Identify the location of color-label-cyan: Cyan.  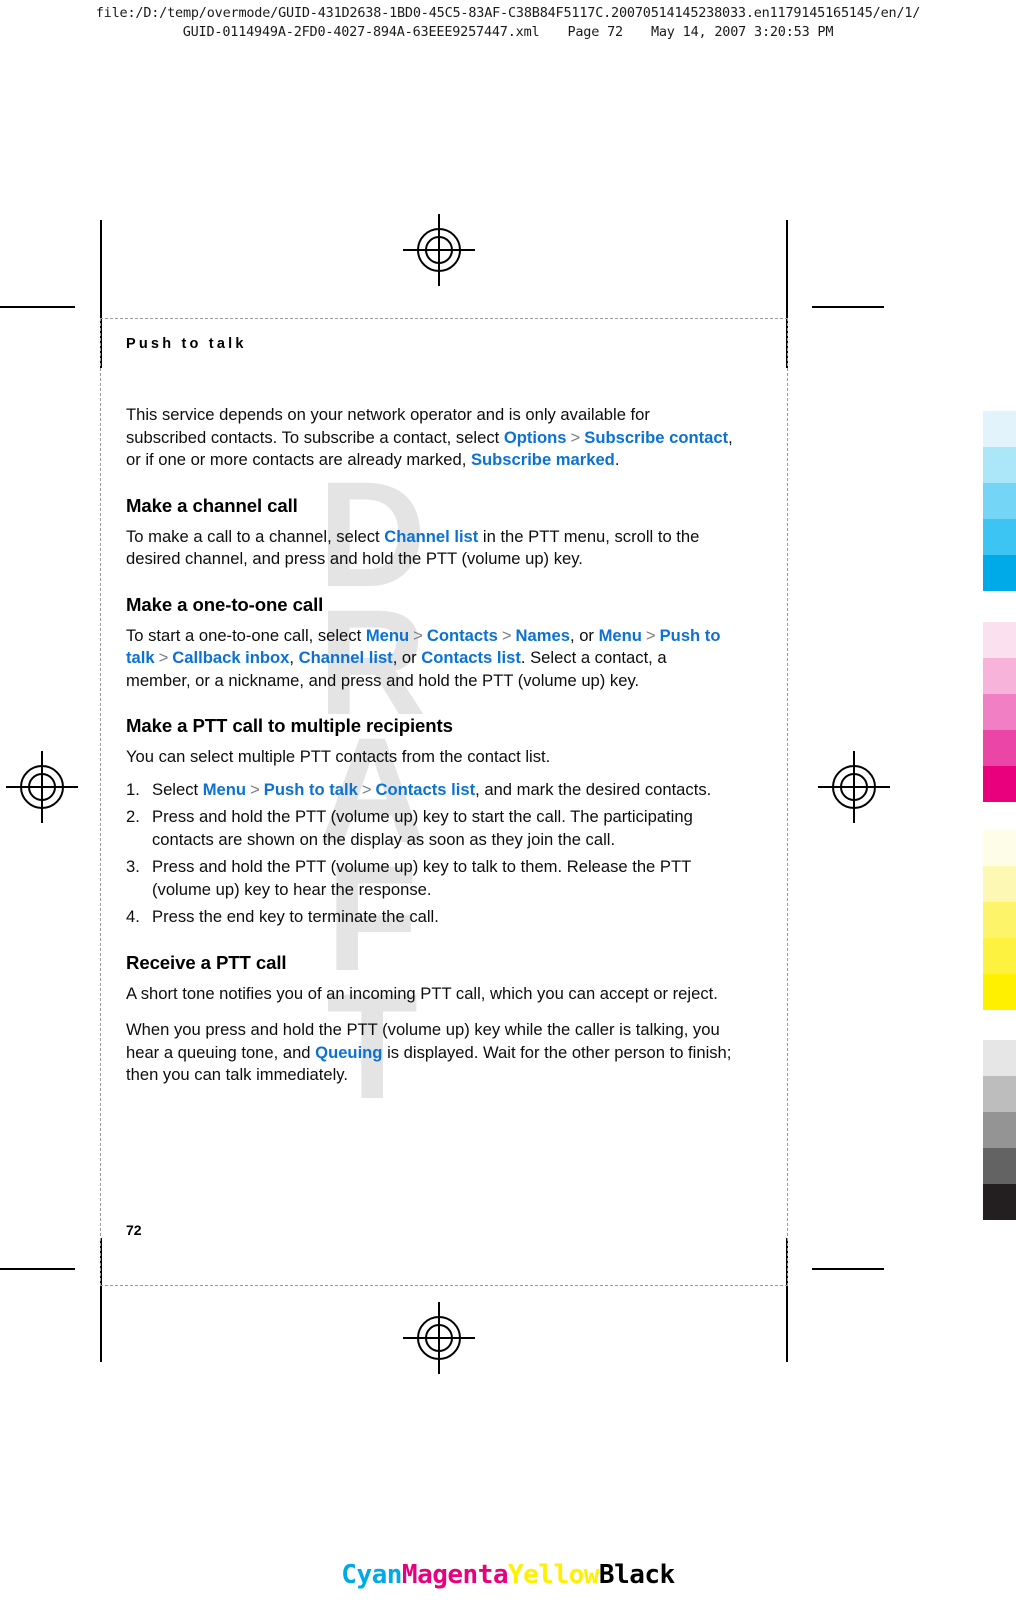
(371, 1575).